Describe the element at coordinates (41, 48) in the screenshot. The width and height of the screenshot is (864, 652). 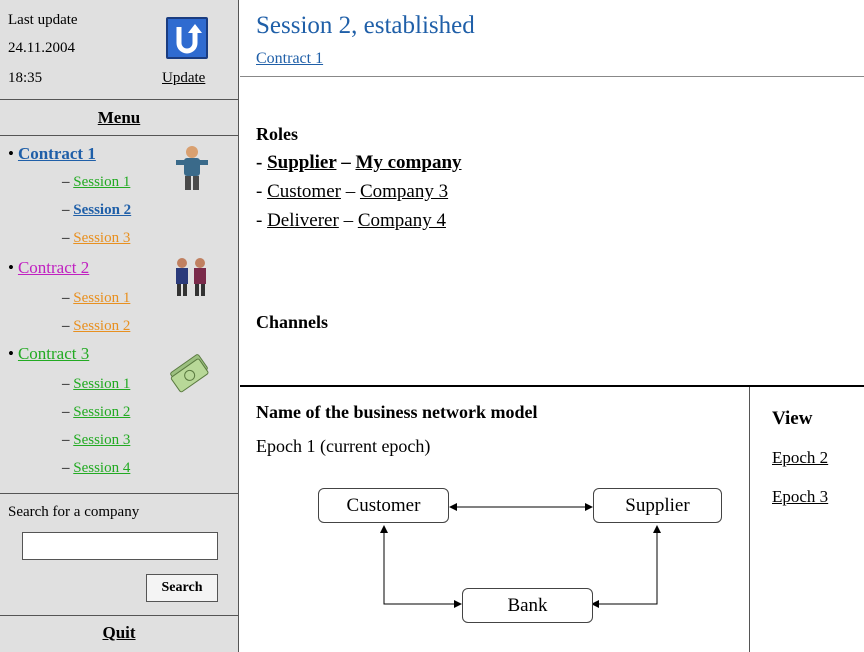
I see `last-update-date: 24.11.2004` at that location.